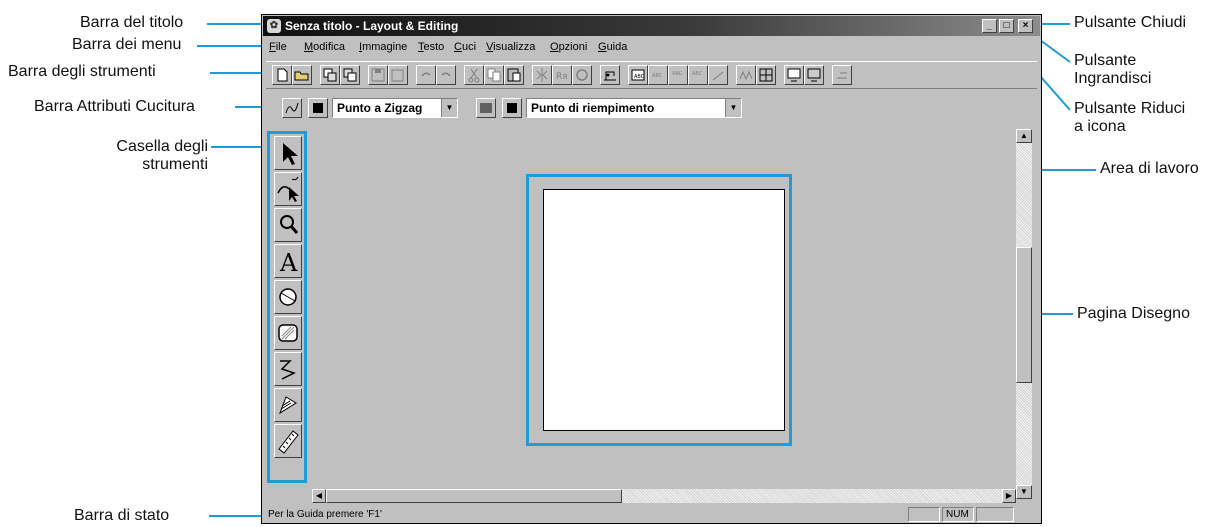  What do you see at coordinates (1113, 78) in the screenshot?
I see `callout-maximize-line2: Ingrandisci` at bounding box center [1113, 78].